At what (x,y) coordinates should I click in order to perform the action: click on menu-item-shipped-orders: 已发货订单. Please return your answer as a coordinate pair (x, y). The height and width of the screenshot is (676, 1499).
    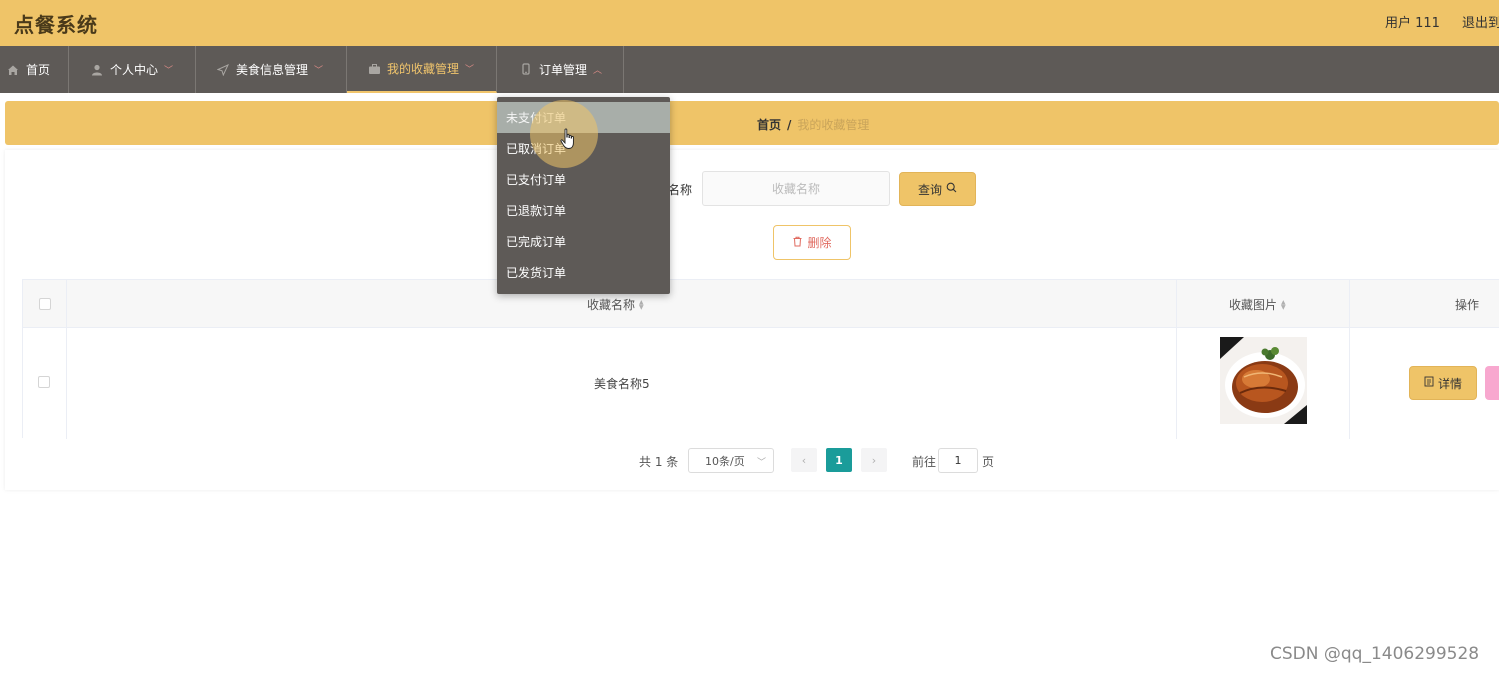
    Looking at the image, I should click on (583, 272).